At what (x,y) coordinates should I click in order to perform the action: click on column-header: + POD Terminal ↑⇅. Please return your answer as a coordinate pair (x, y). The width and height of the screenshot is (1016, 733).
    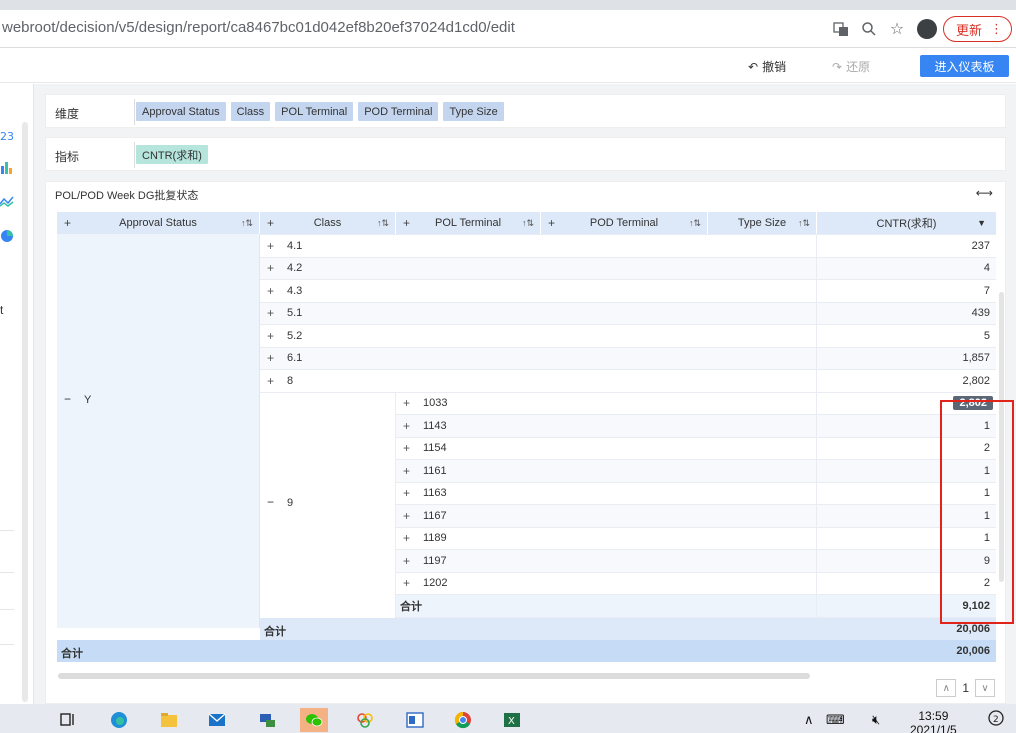
    Looking at the image, I should click on (624, 223).